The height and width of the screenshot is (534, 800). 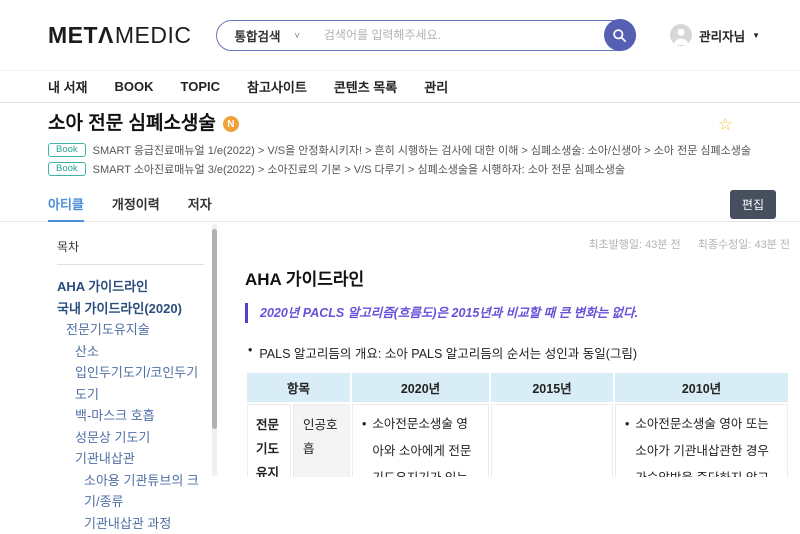 What do you see at coordinates (231, 124) in the screenshot?
I see `new-badge: N` at bounding box center [231, 124].